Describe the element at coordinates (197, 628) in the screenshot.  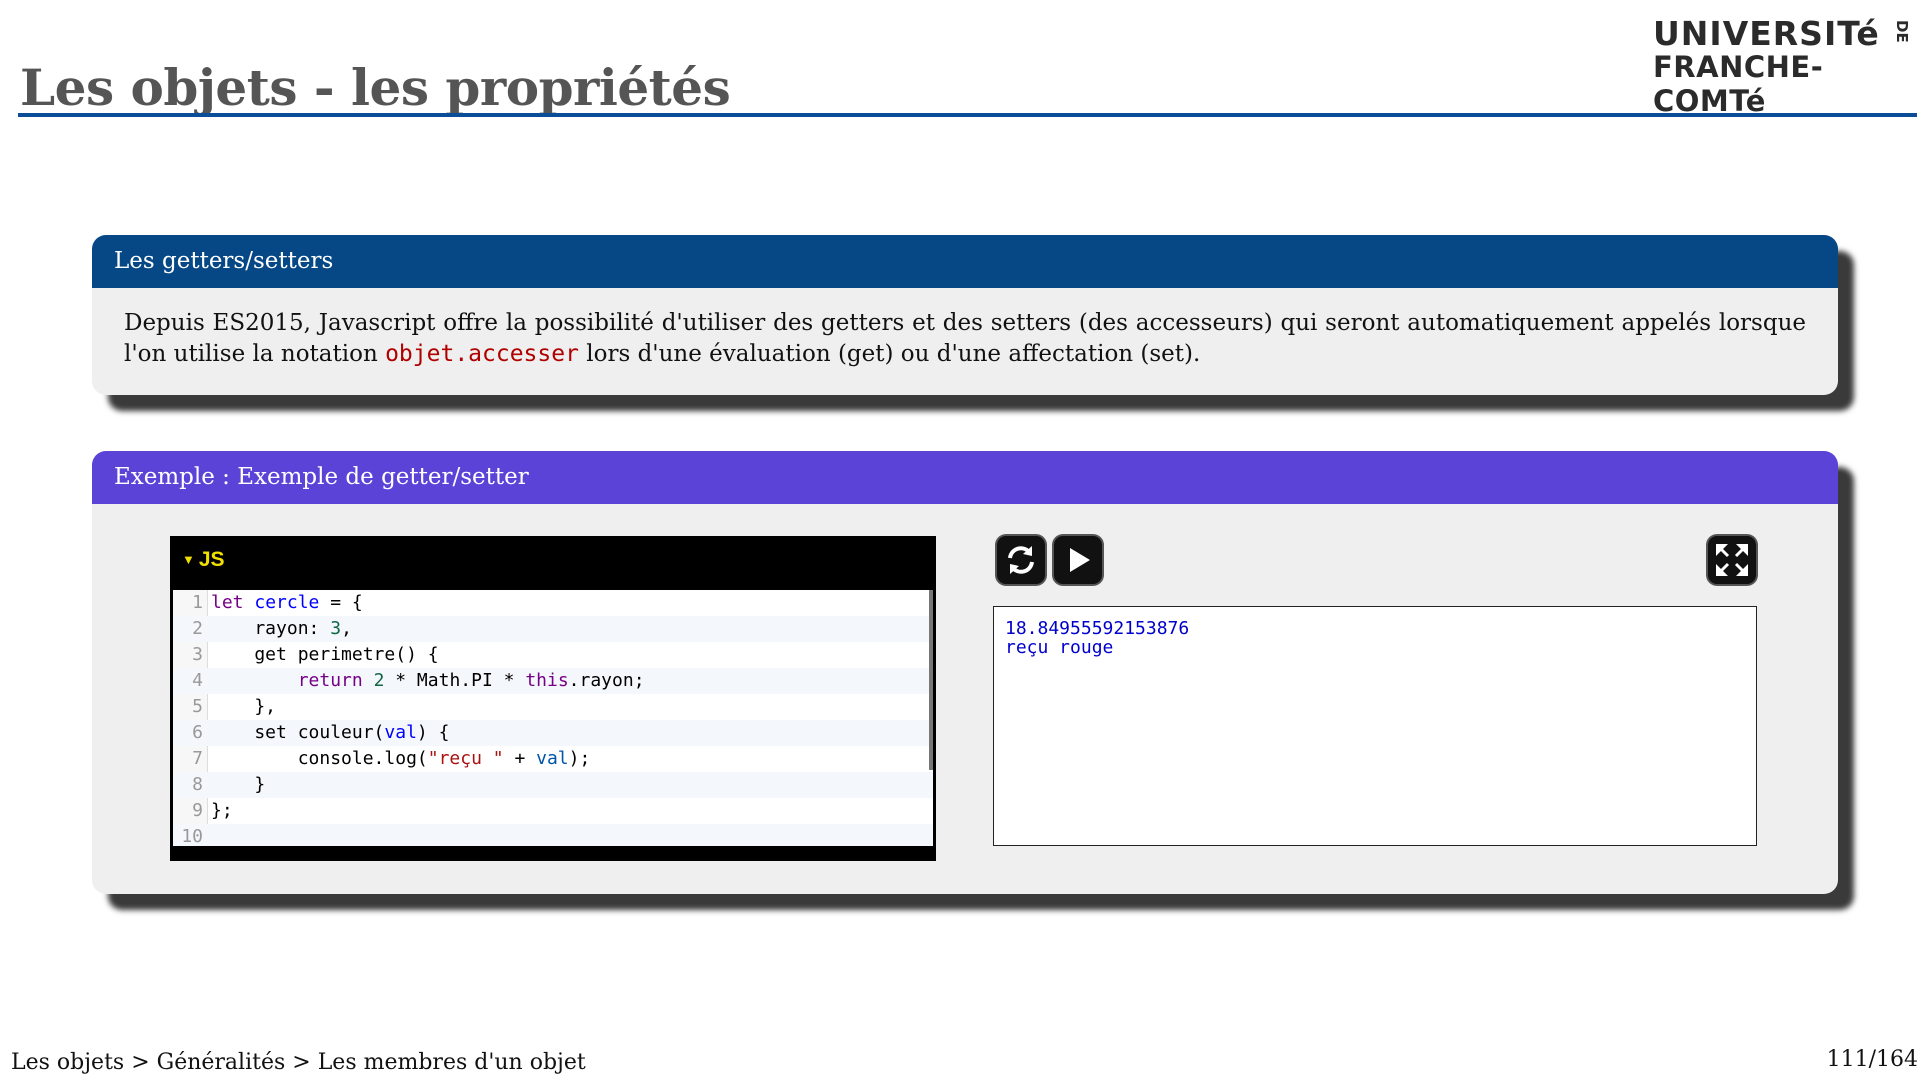
I see `line-number: 2` at that location.